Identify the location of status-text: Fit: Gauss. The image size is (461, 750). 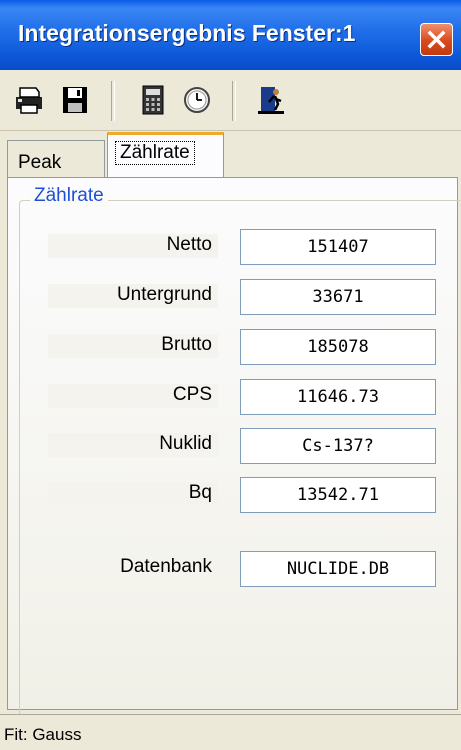
(43, 734).